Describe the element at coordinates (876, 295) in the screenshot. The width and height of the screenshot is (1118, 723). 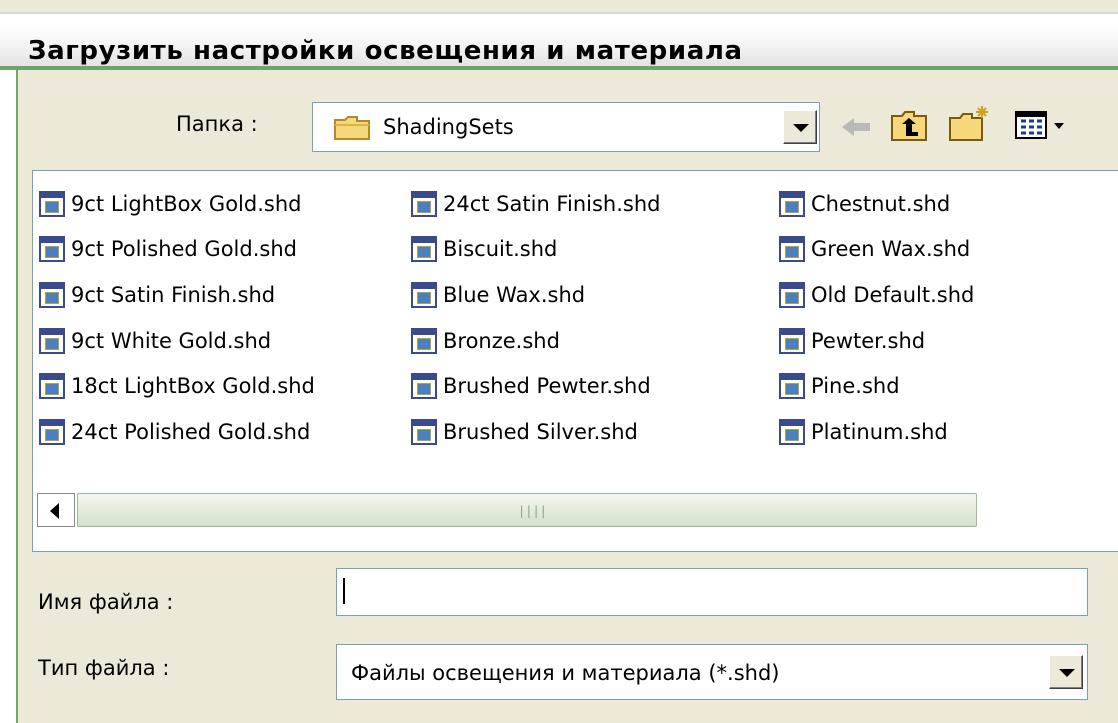
I see `list-item: Old Default.shd` at that location.